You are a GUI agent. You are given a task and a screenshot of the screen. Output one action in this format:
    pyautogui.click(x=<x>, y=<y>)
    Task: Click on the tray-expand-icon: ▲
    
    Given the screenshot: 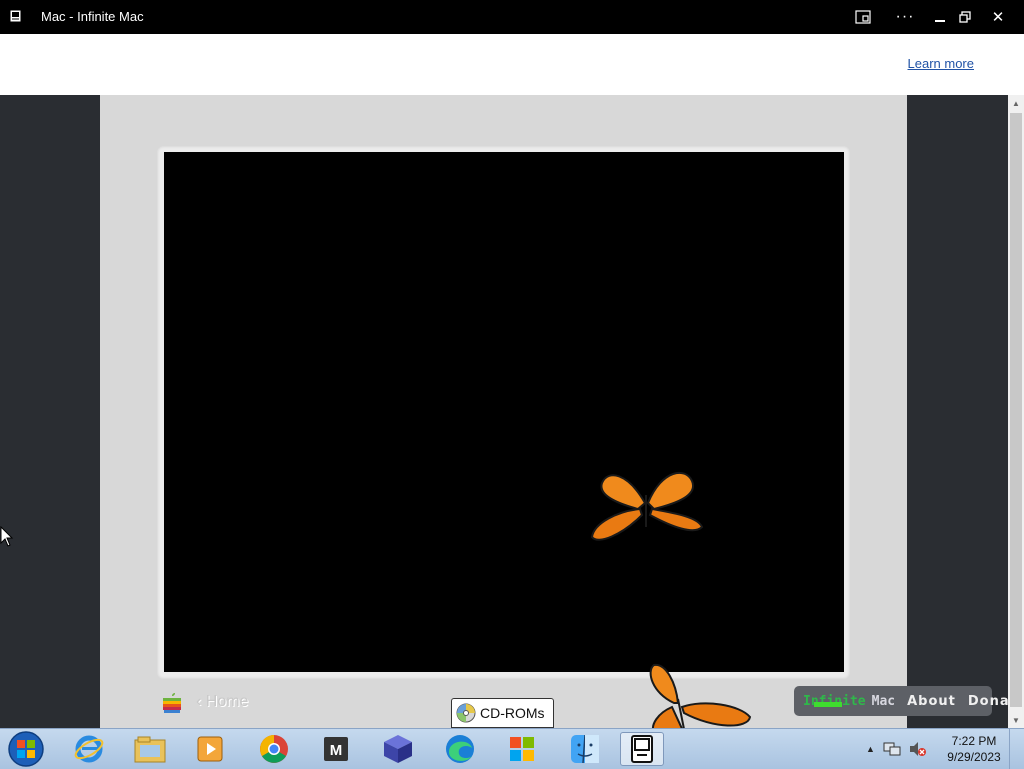 What is the action you would take?
    pyautogui.click(x=870, y=749)
    